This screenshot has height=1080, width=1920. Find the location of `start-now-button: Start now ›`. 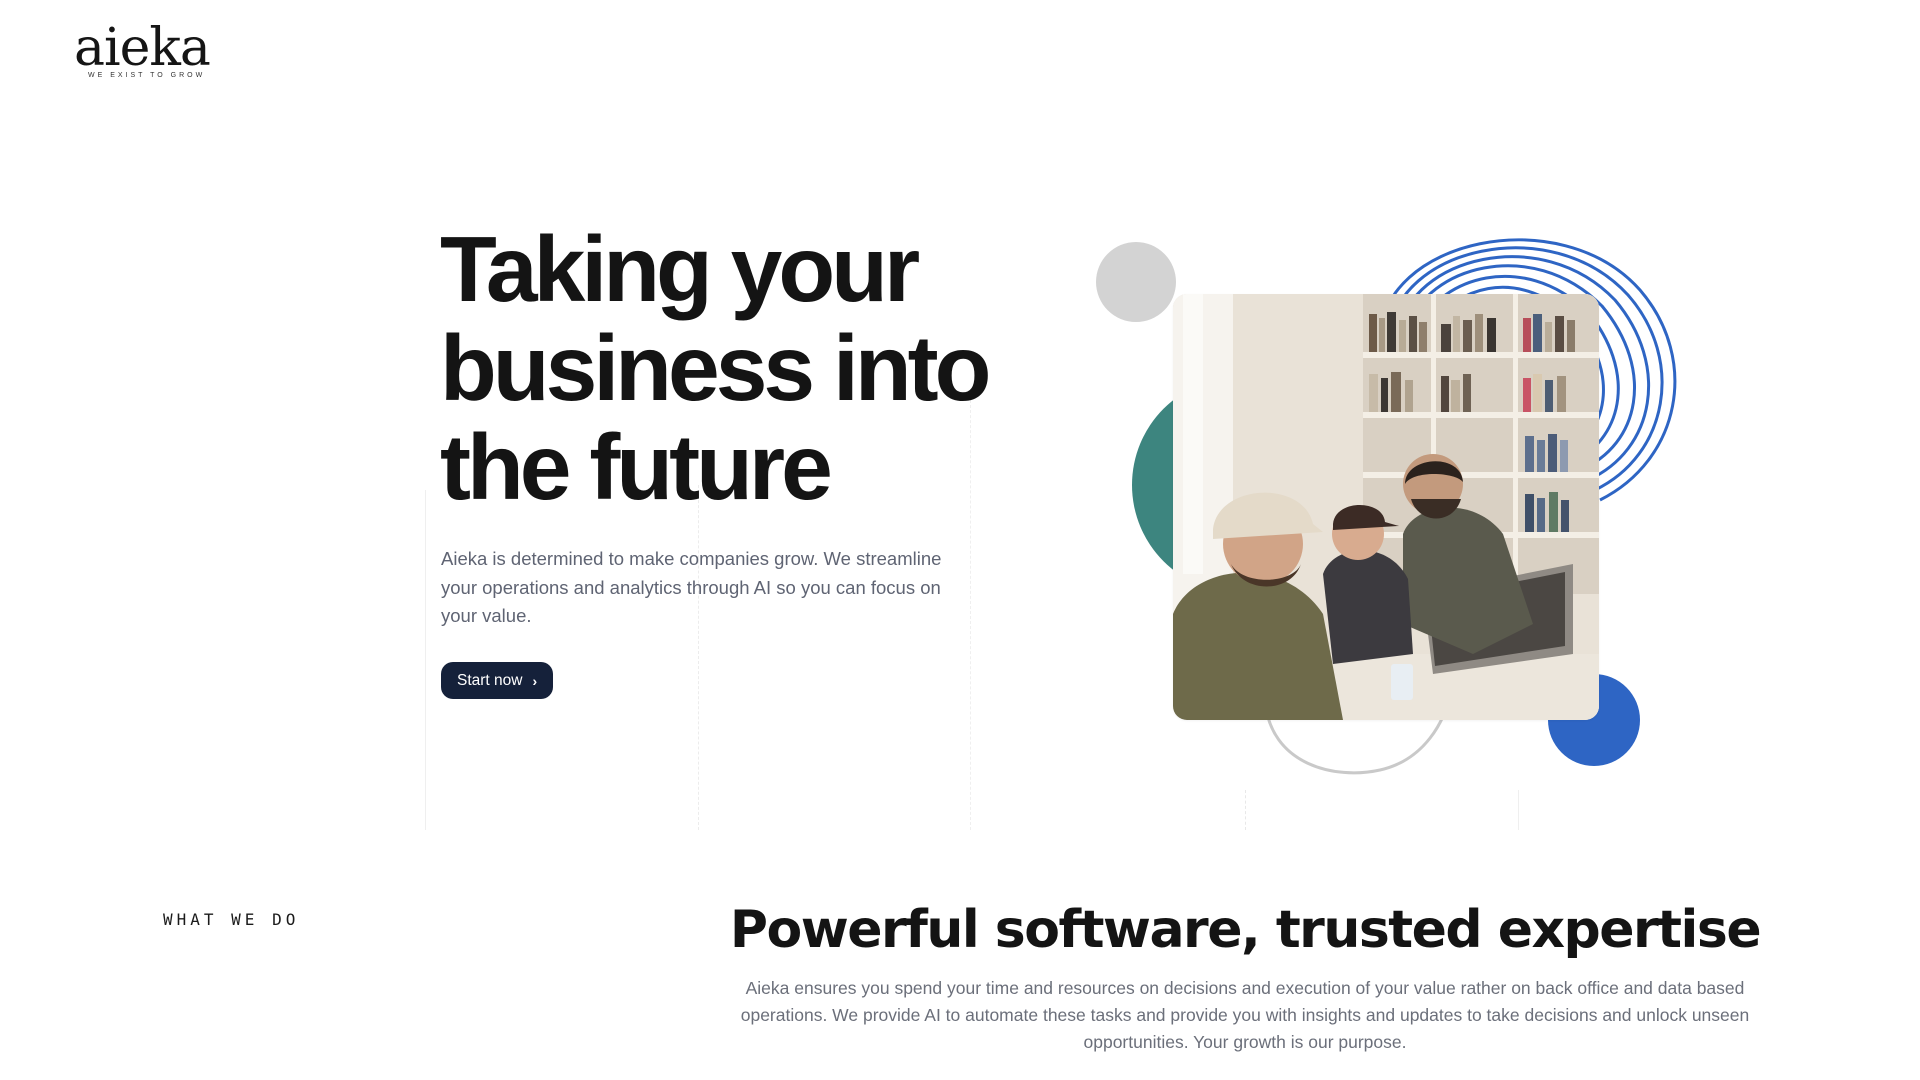

start-now-button: Start now › is located at coordinates (497, 680).